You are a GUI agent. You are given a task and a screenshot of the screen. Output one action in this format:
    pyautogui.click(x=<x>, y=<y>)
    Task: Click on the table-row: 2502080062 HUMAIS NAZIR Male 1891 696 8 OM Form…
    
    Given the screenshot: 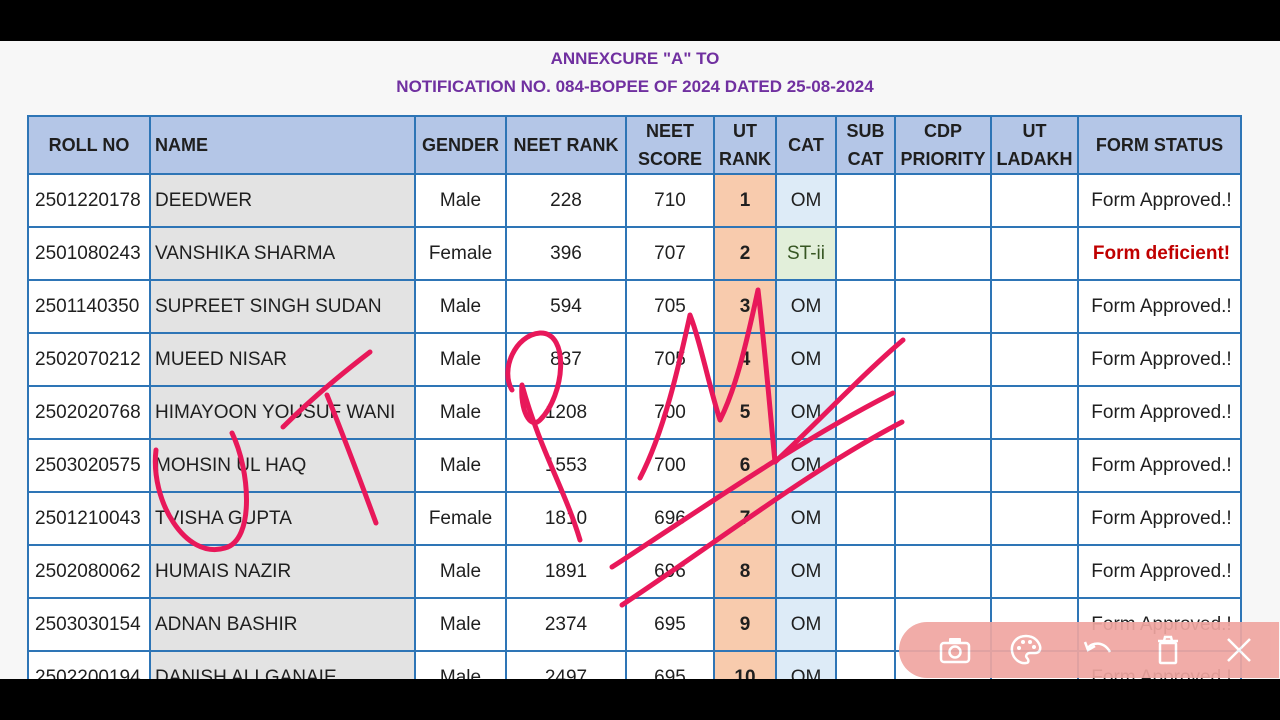 What is the action you would take?
    pyautogui.click(x=634, y=571)
    